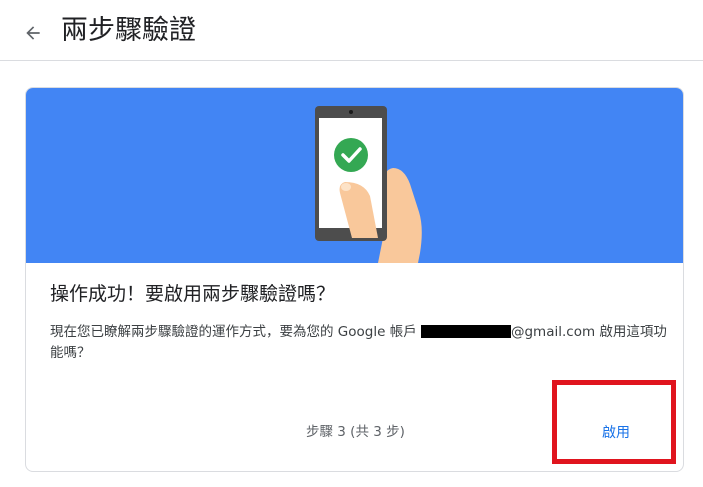 This screenshot has width=703, height=487. I want to click on step-indicator: 步驟 3 (共 3 步), so click(355, 432).